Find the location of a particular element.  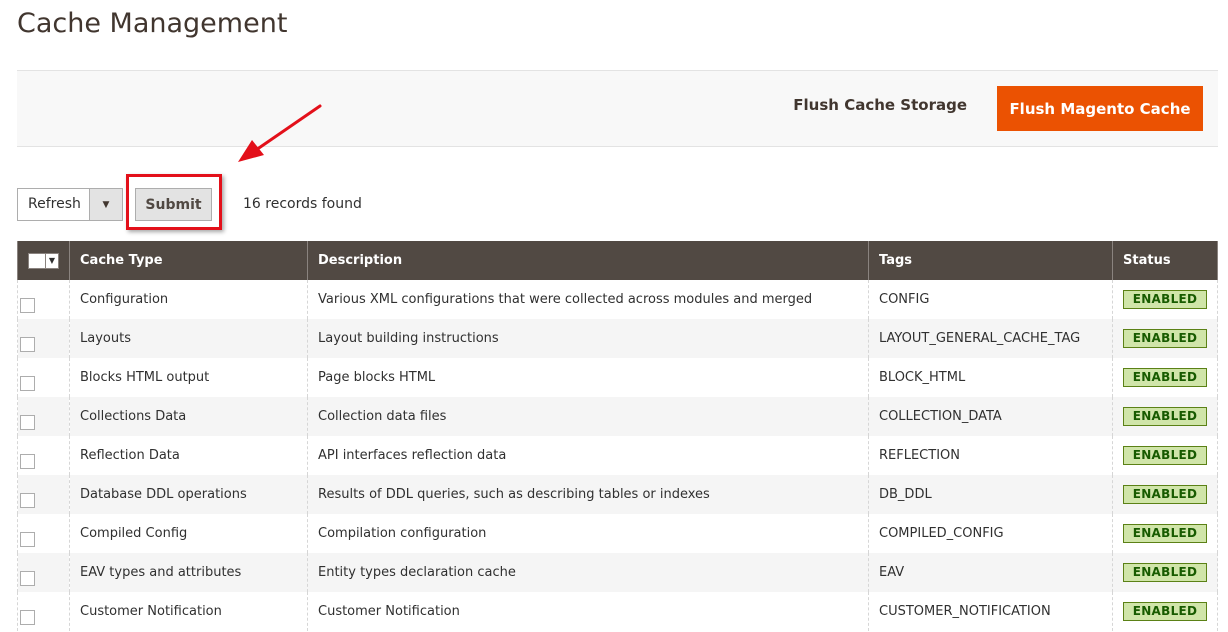

tags-cell: CONFIG is located at coordinates (990, 299).